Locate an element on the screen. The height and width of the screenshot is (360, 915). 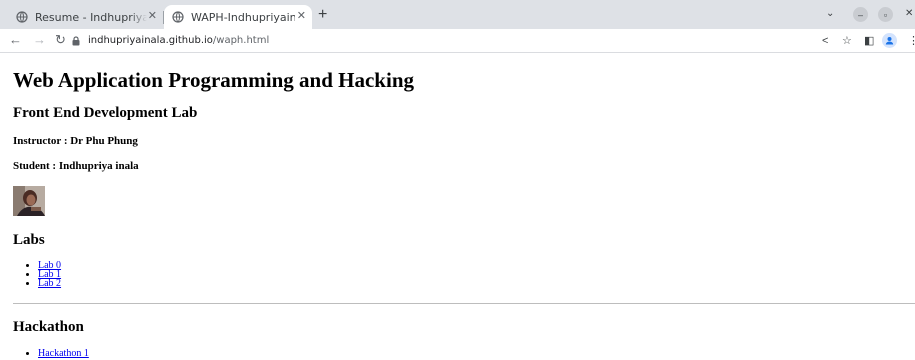
lab-2-link: Lab 2 is located at coordinates (49, 283).